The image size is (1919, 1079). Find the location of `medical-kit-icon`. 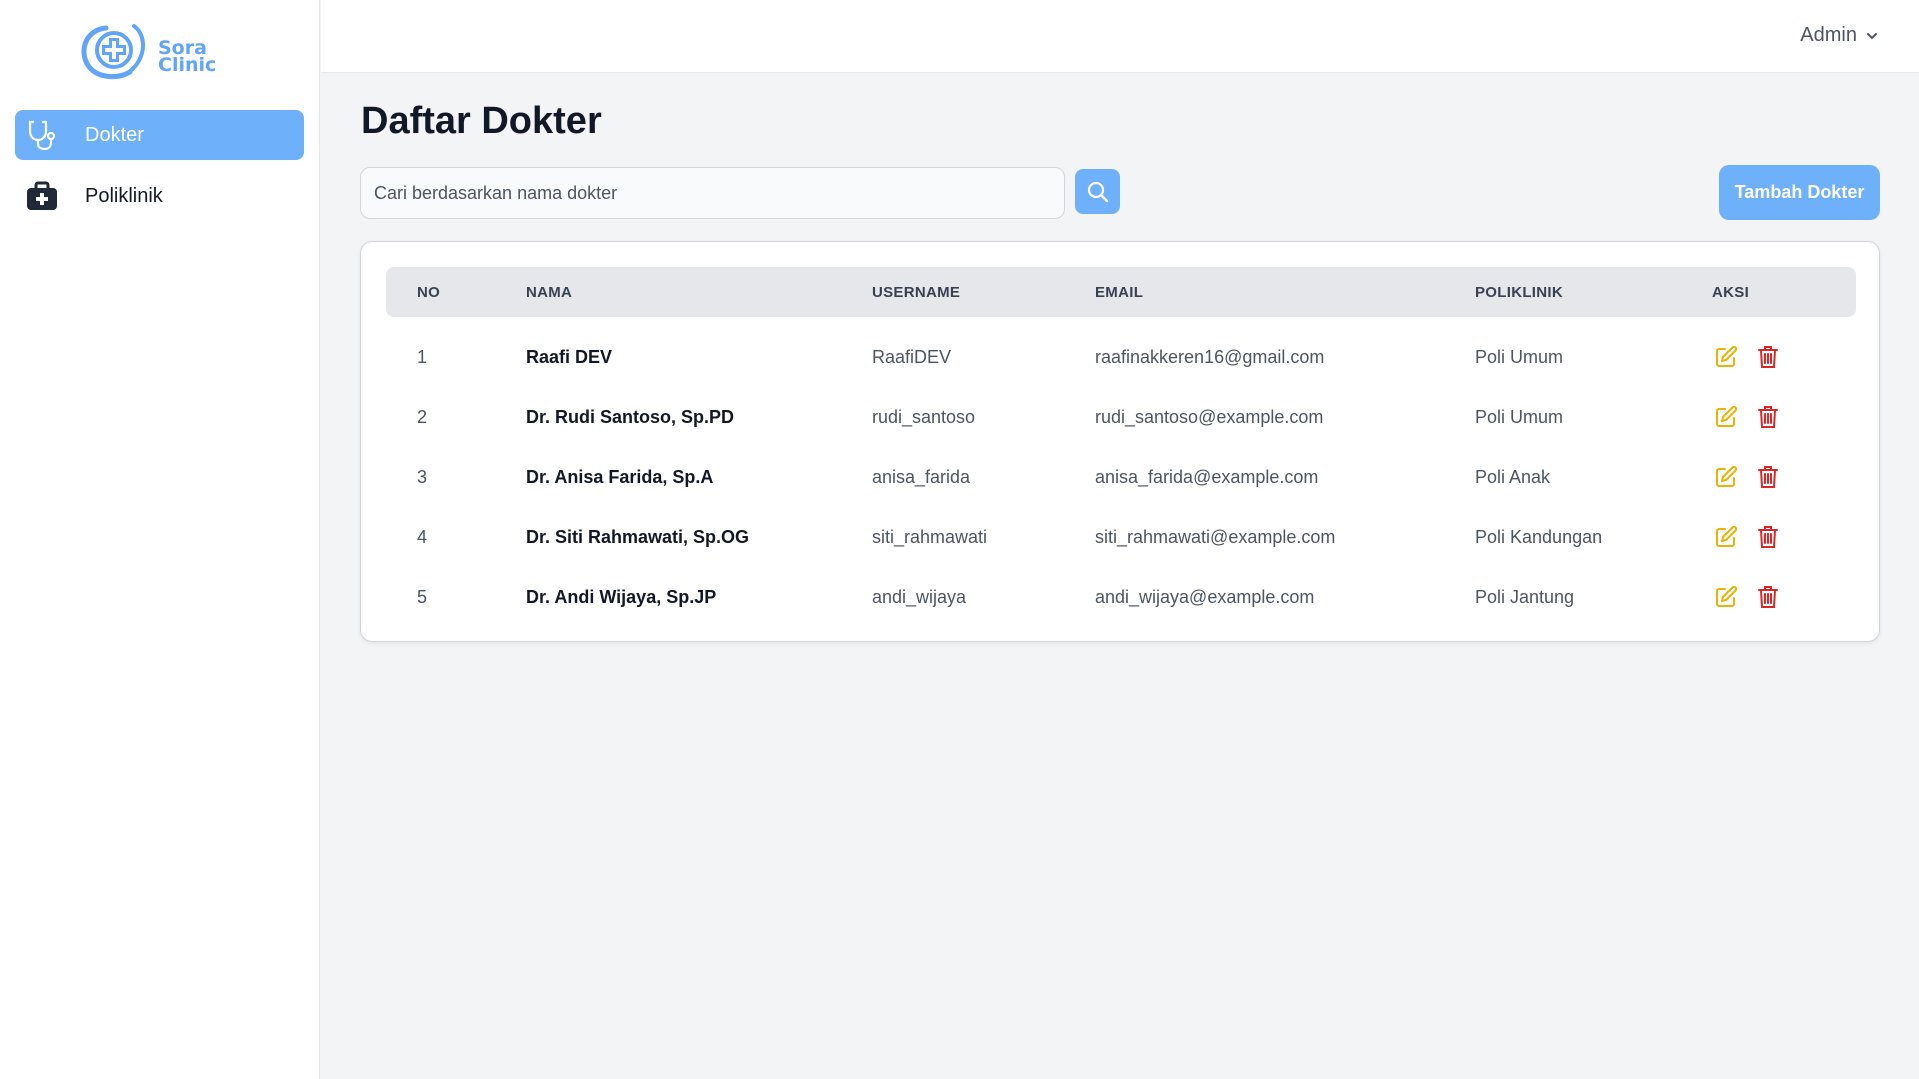

medical-kit-icon is located at coordinates (42, 196).